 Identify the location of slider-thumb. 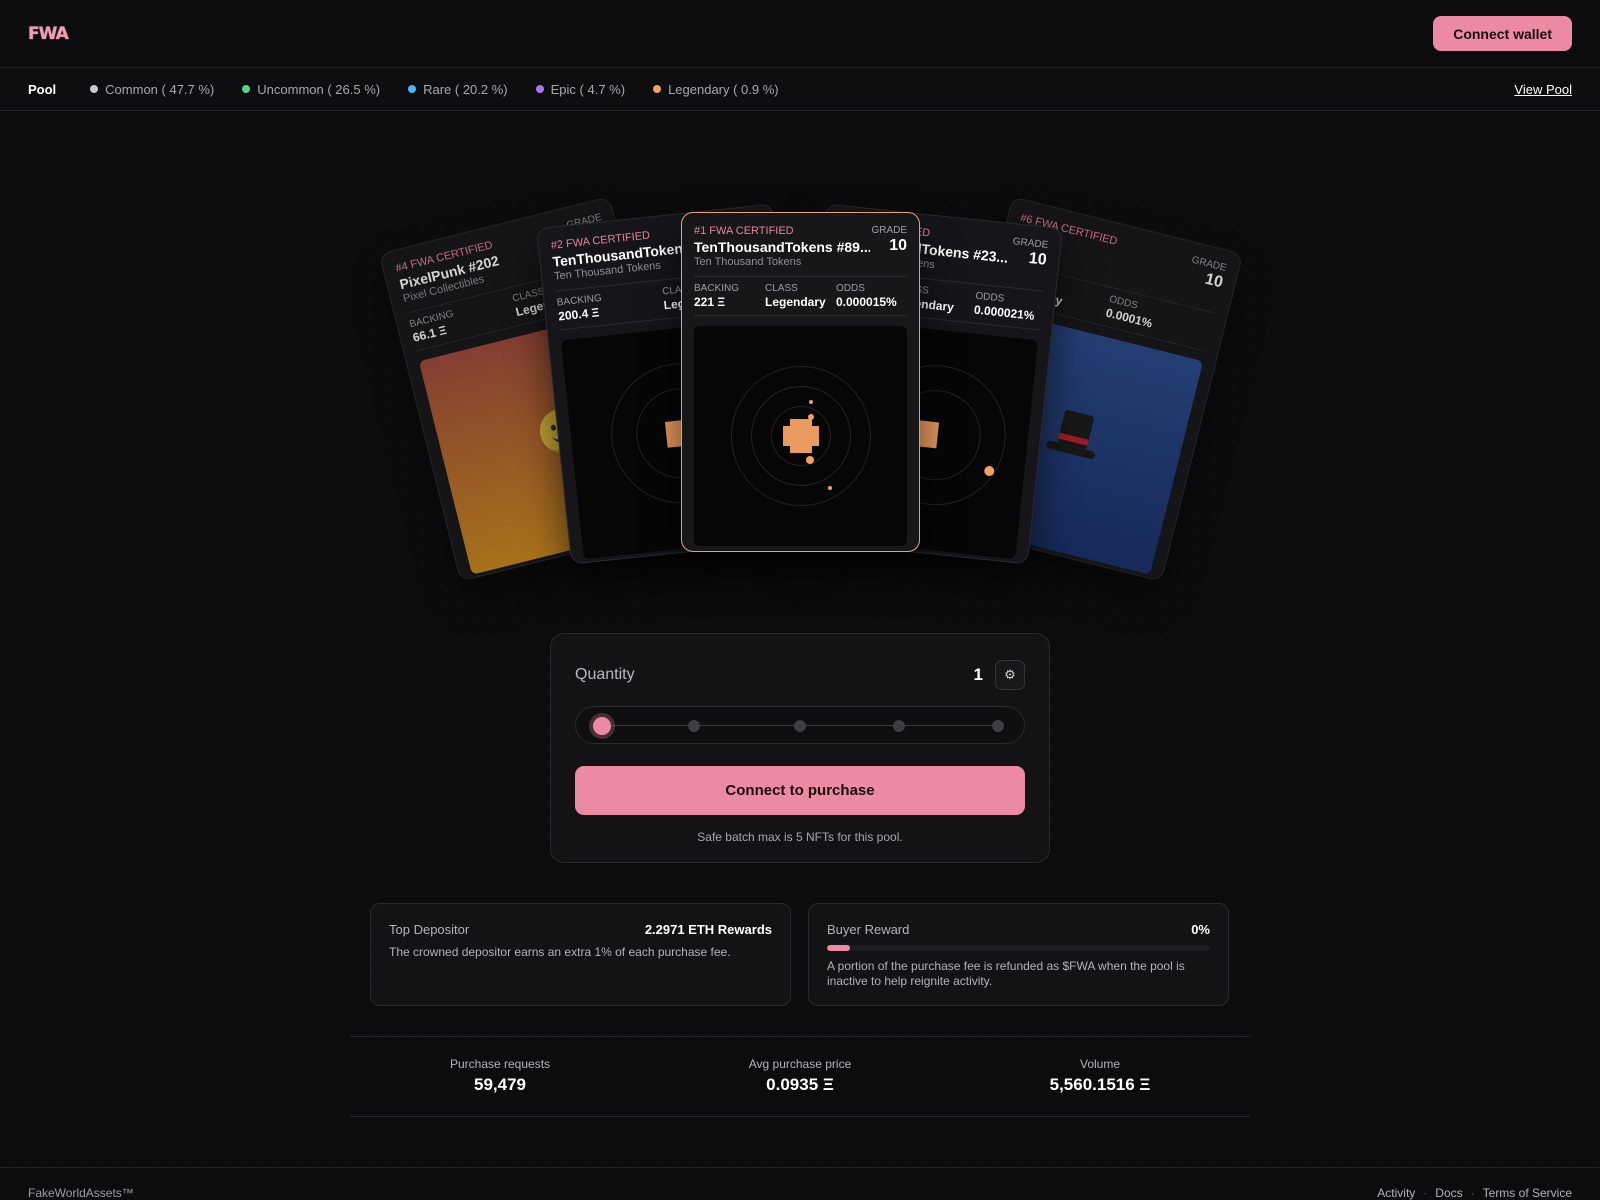
(602, 726).